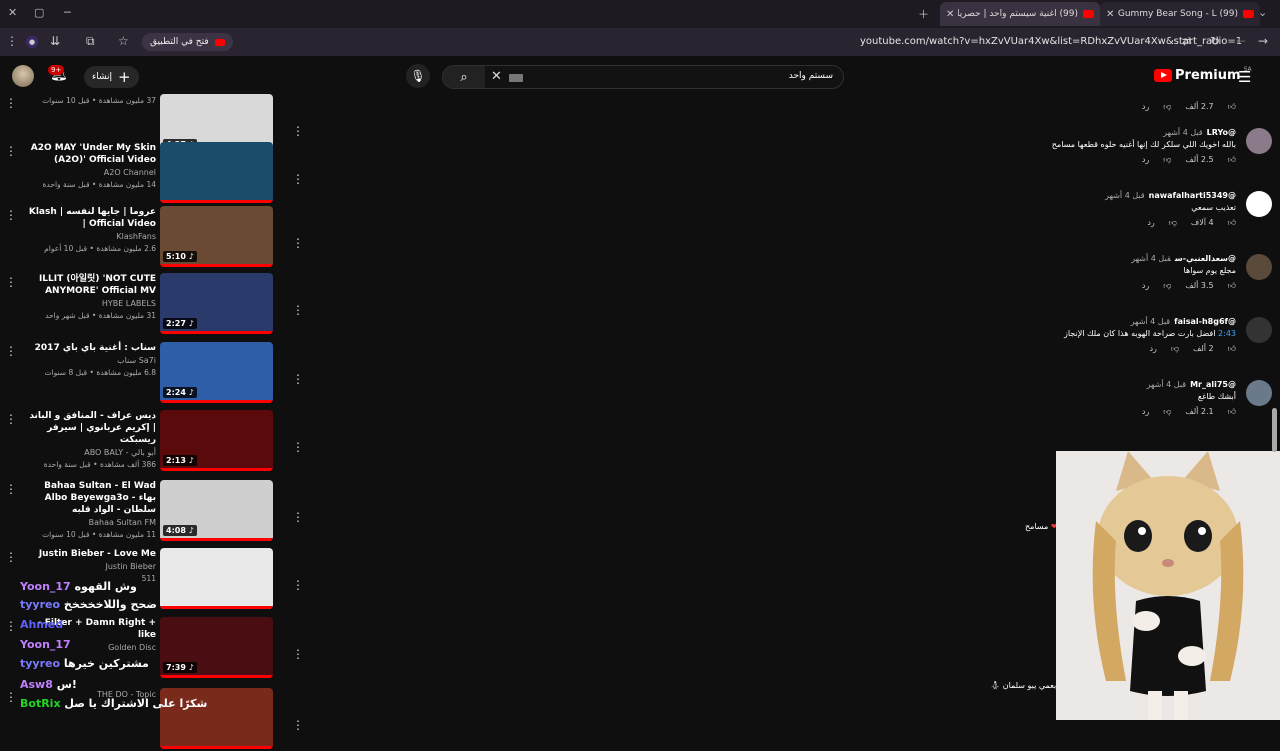 The width and height of the screenshot is (1280, 751). What do you see at coordinates (811, 76) in the screenshot?
I see `search-input: سستم واحد` at bounding box center [811, 76].